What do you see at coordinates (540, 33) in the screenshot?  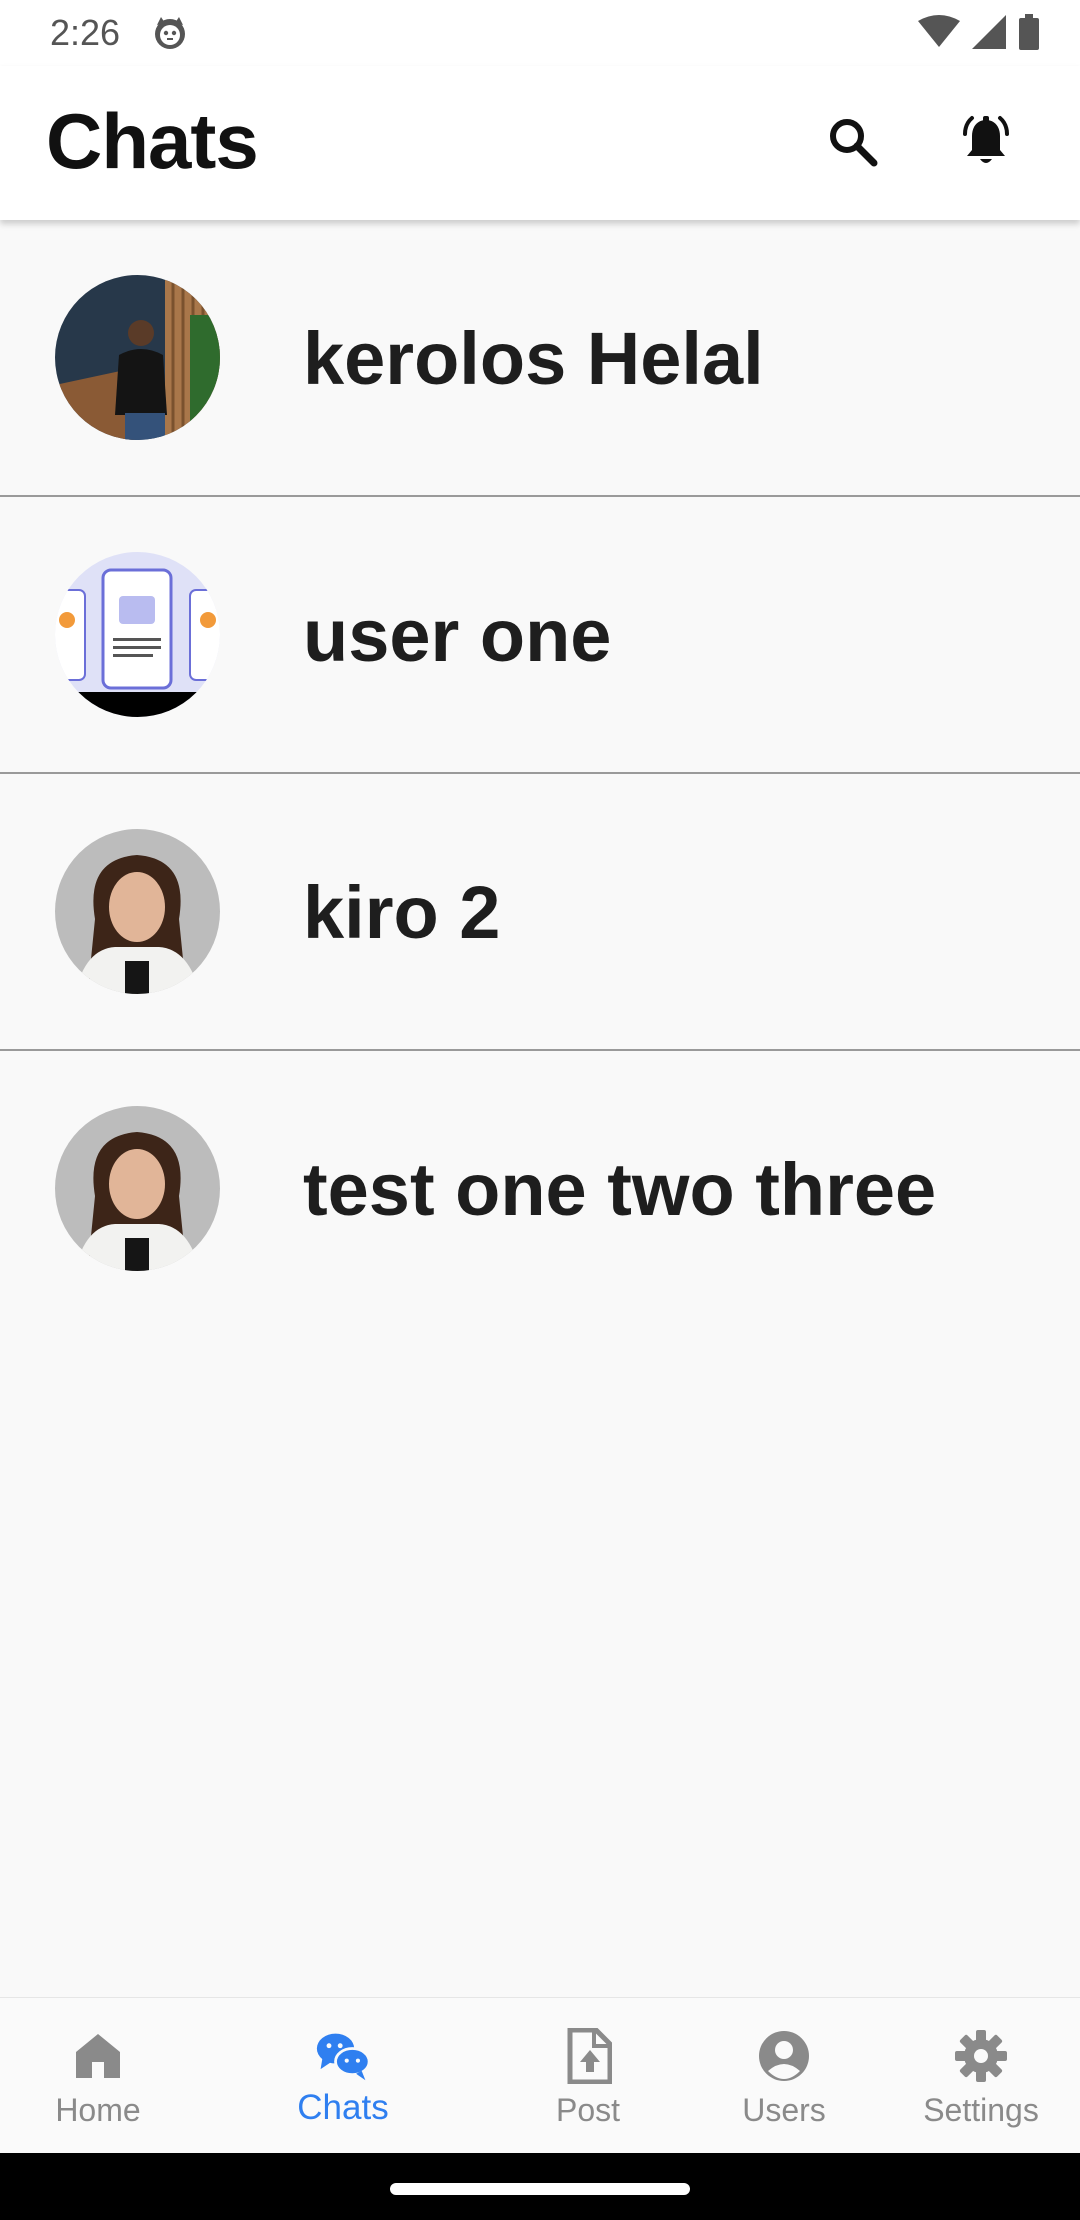 I see `status-bar: 2:26` at bounding box center [540, 33].